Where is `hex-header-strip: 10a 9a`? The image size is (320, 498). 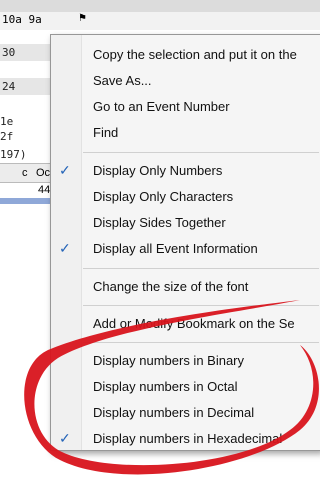
hex-header-strip: 10a 9a is located at coordinates (160, 21).